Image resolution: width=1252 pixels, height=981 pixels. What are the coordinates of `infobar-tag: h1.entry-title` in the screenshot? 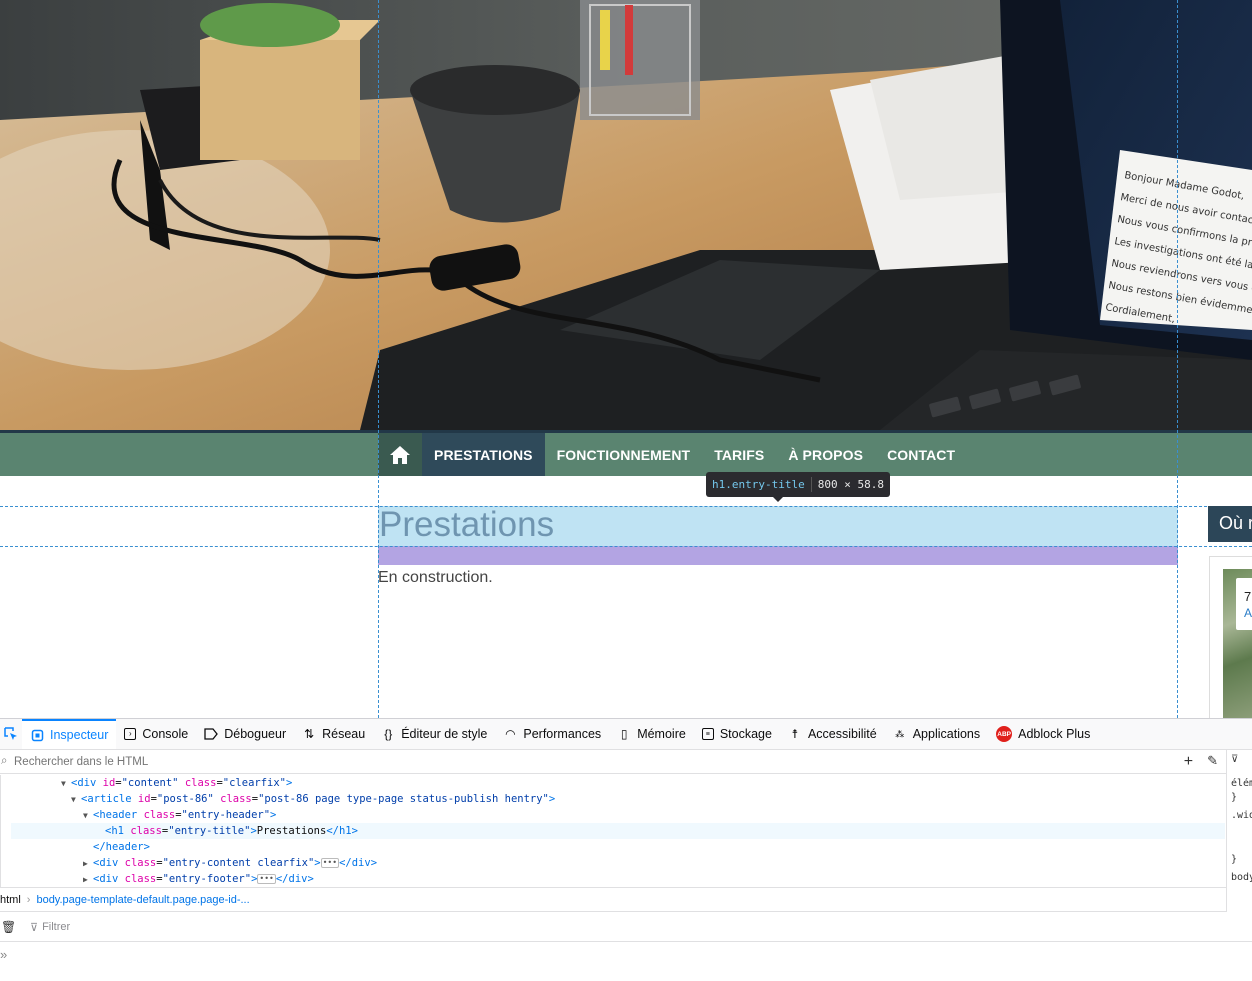 It's located at (759, 484).